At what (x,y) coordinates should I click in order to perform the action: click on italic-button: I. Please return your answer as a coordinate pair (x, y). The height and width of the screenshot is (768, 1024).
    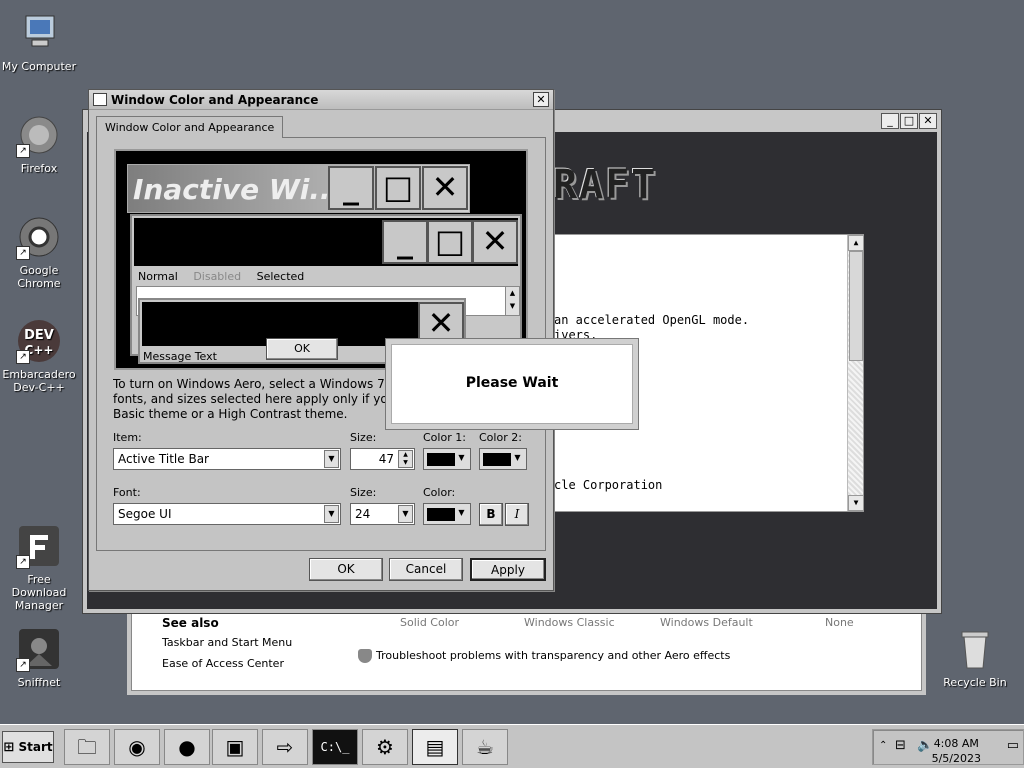
    Looking at the image, I should click on (517, 514).